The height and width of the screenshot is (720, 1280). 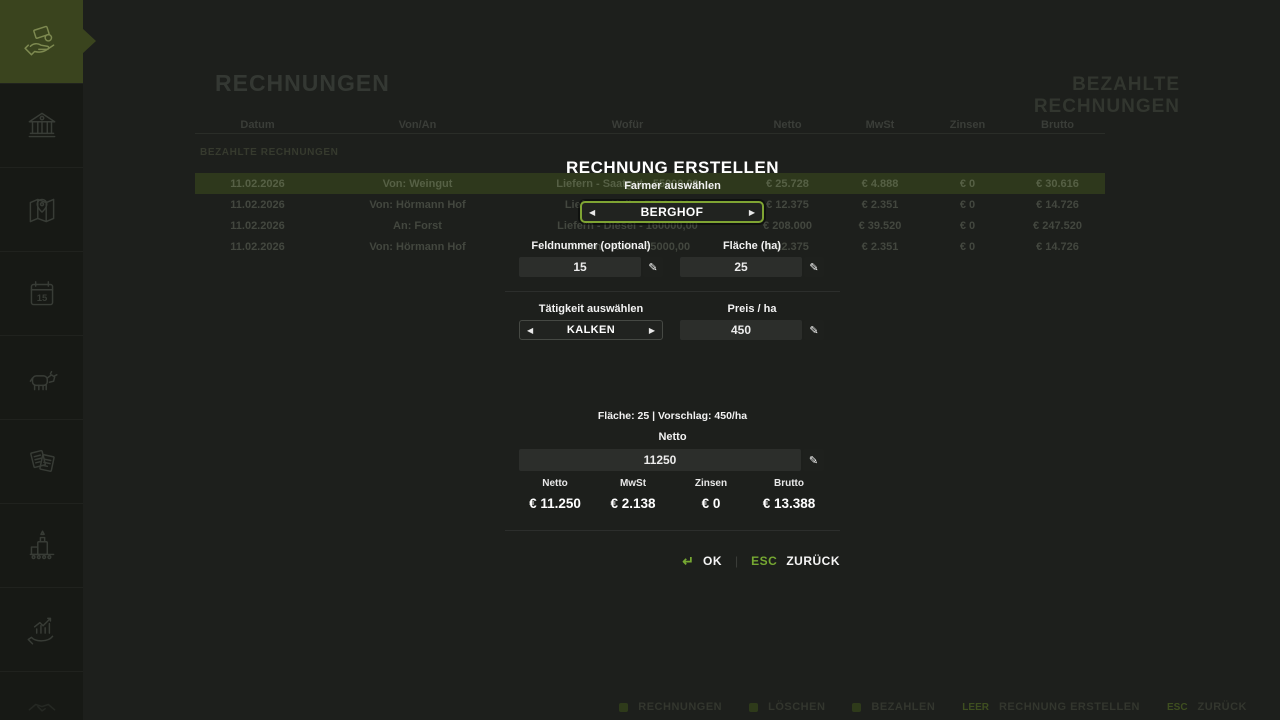 I want to click on sidebar-item-production, so click(x=41, y=546).